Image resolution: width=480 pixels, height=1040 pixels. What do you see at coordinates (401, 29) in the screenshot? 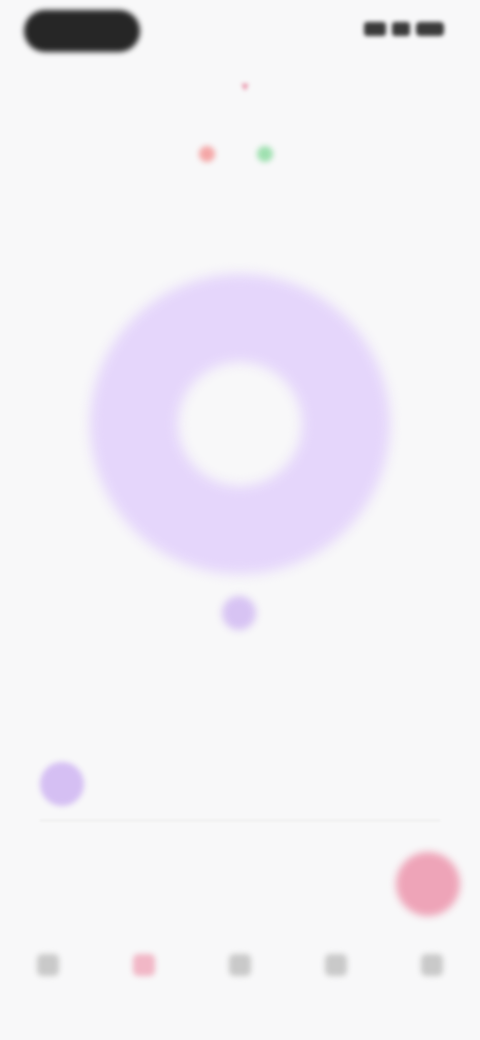
I see `wifi-icon` at bounding box center [401, 29].